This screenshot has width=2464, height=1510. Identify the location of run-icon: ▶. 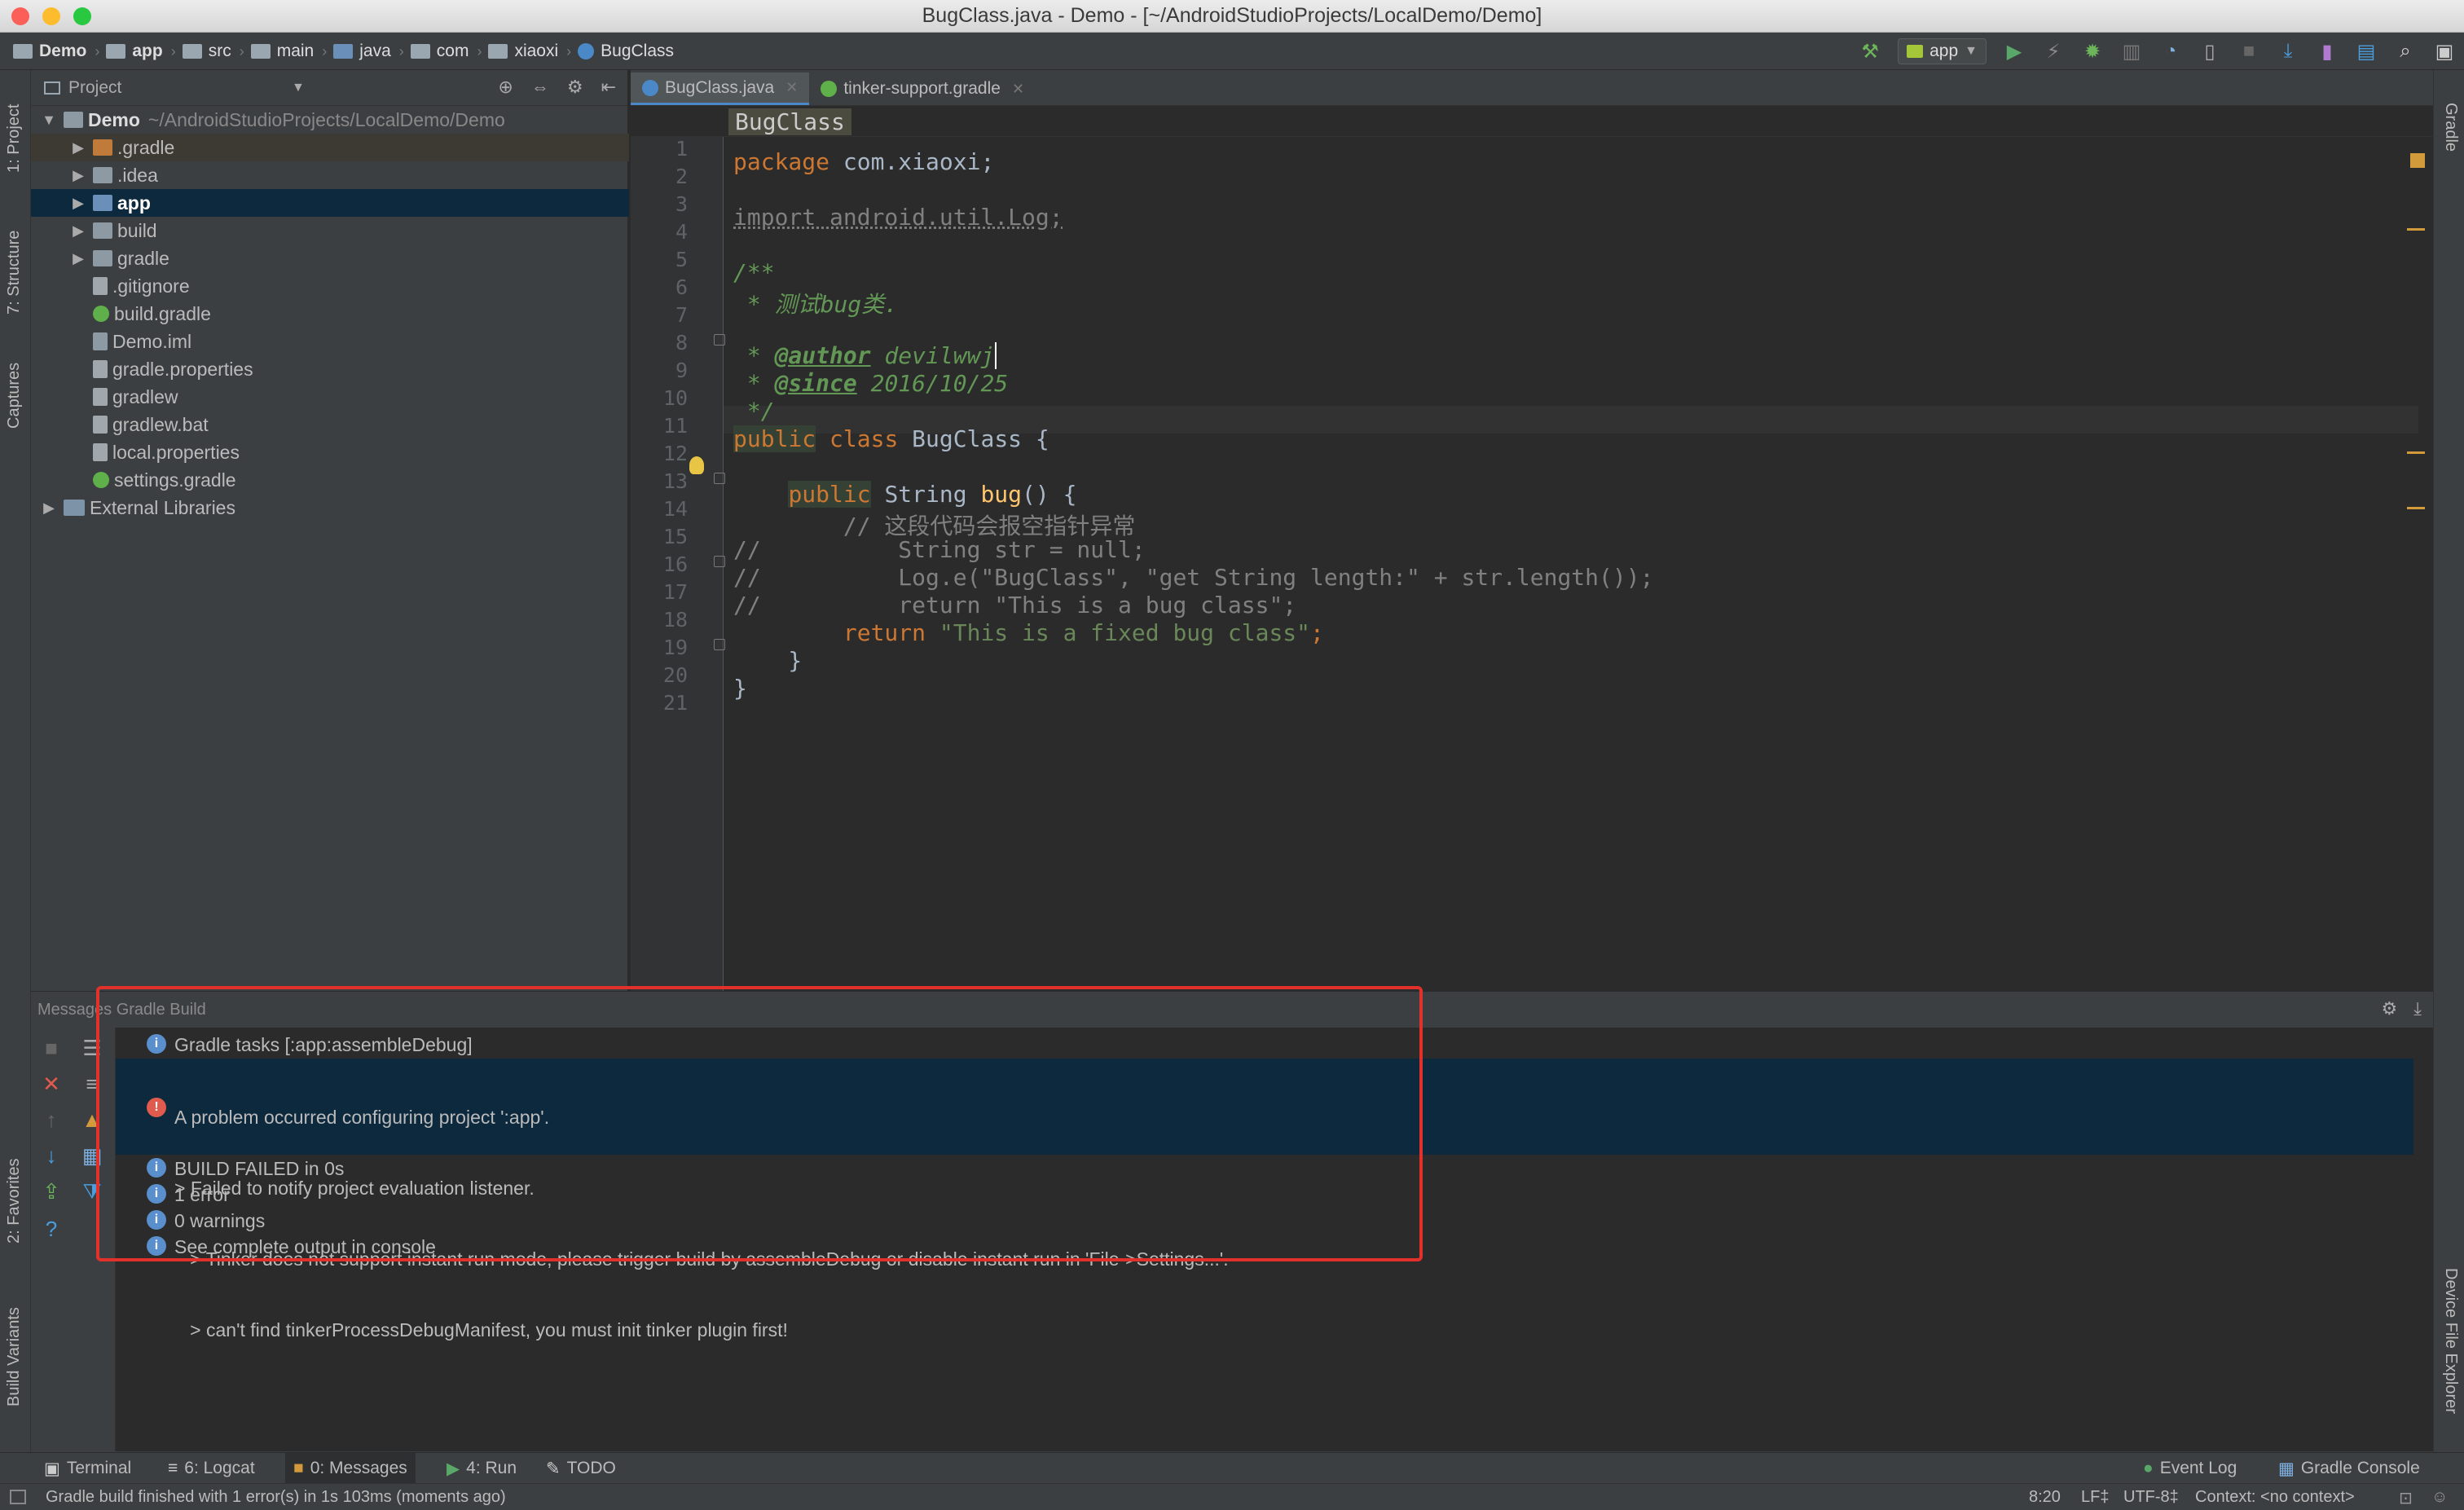
(2014, 51).